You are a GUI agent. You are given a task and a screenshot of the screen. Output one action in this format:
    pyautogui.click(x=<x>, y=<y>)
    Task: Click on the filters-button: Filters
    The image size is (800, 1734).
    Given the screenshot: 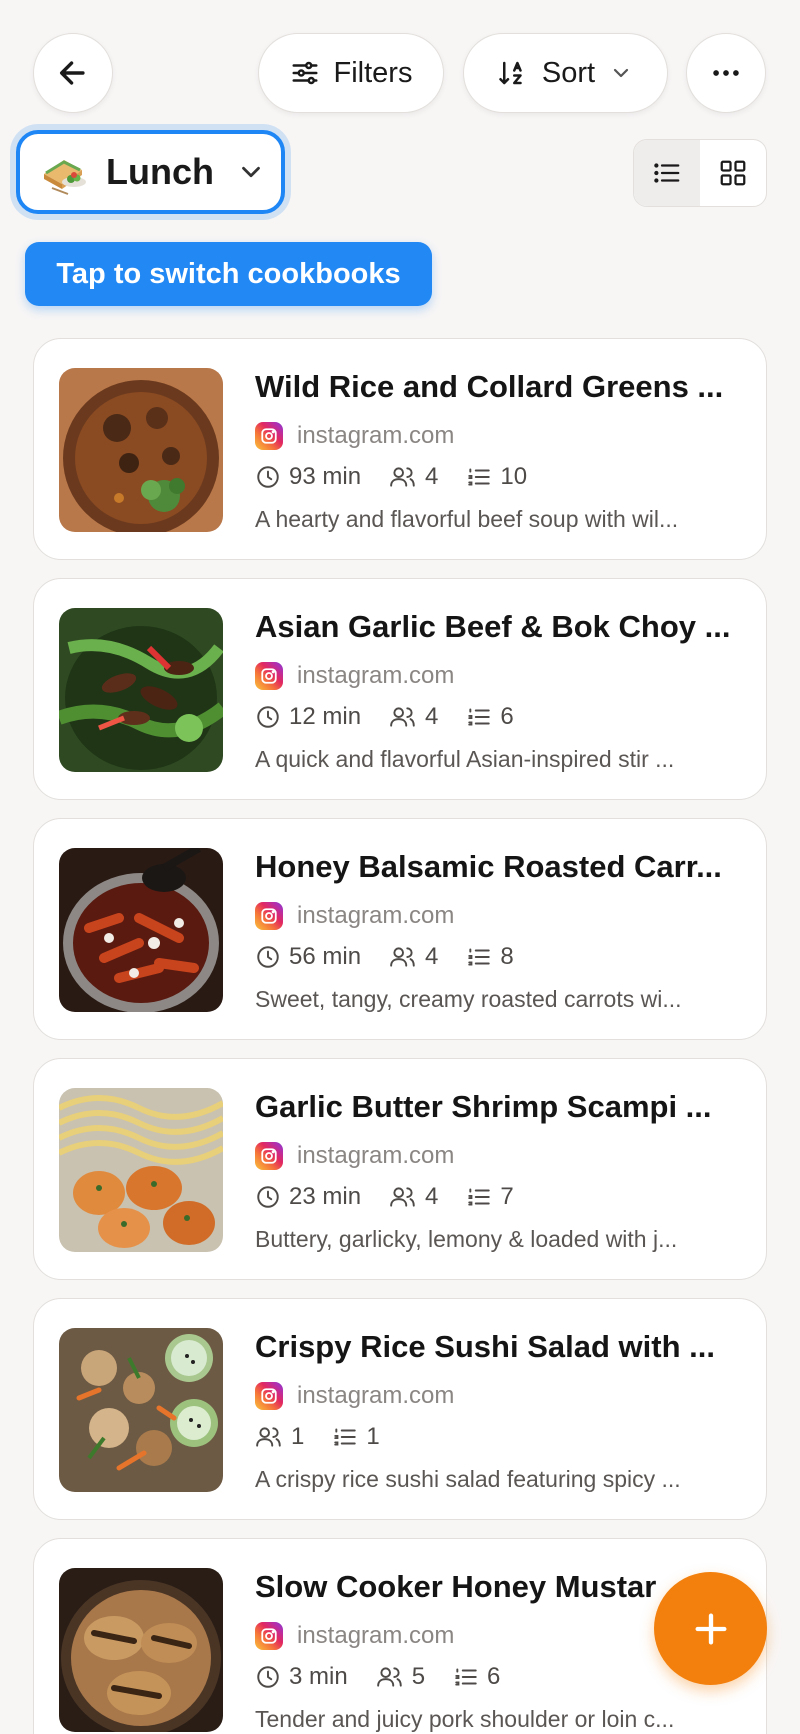 What is the action you would take?
    pyautogui.click(x=351, y=73)
    